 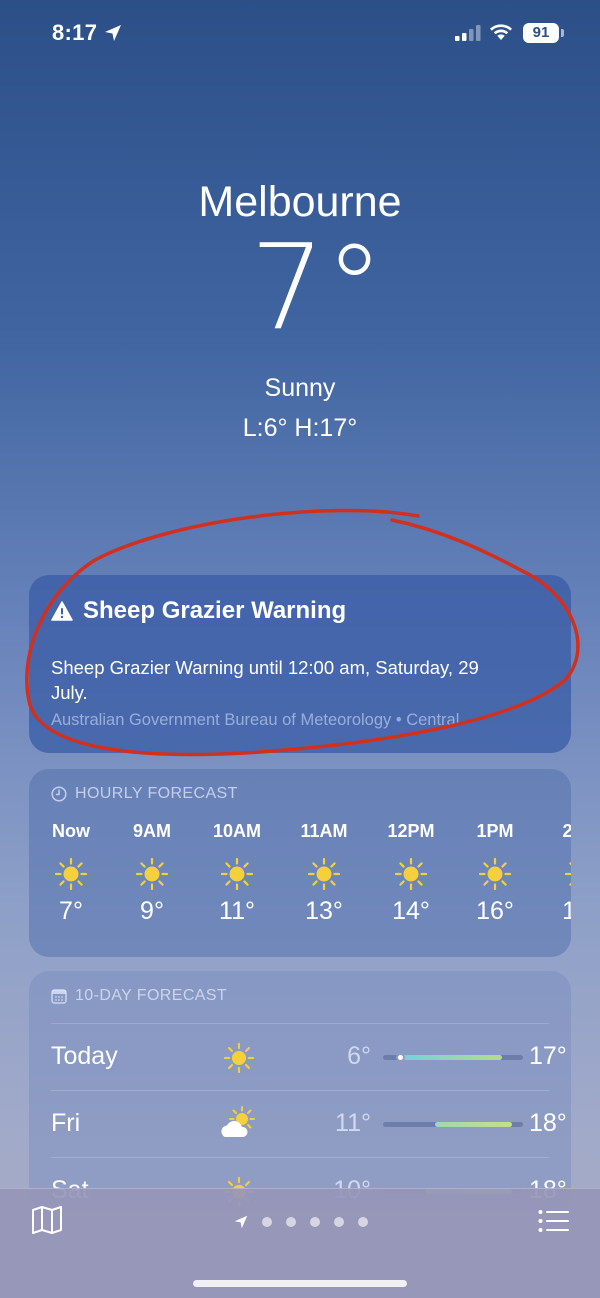 What do you see at coordinates (548, 1123) in the screenshot?
I see `day-high-temperature: 18°` at bounding box center [548, 1123].